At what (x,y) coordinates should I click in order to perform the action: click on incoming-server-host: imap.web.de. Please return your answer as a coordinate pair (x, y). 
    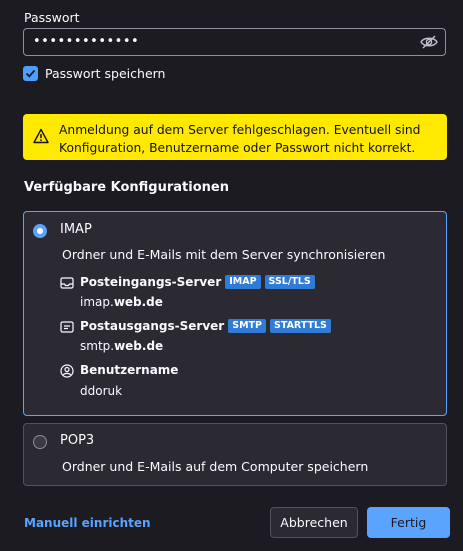
    Looking at the image, I should click on (121, 302).